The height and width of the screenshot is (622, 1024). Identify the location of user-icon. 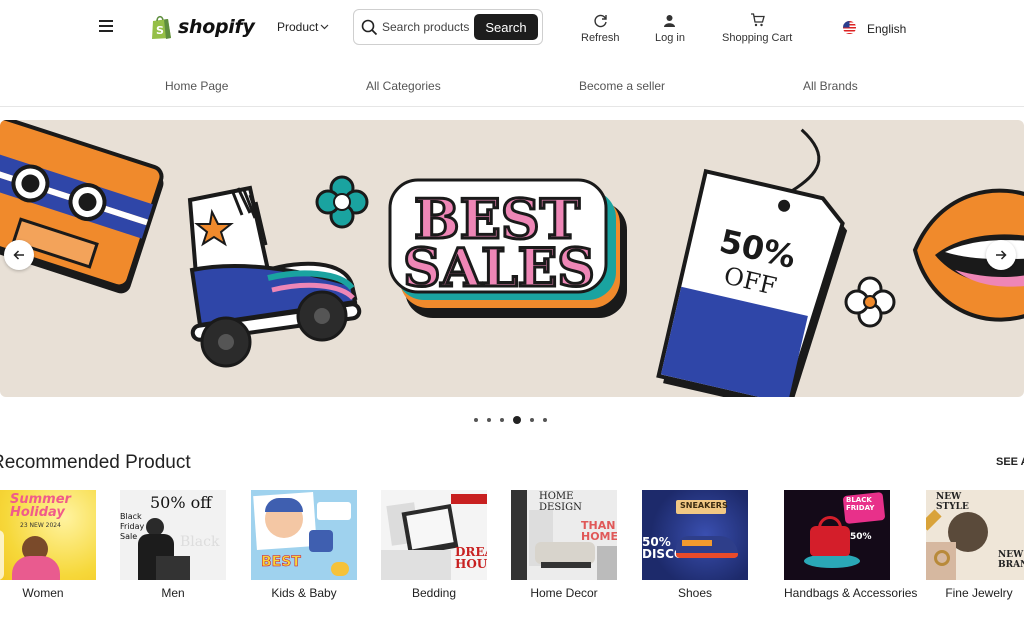
(669, 20).